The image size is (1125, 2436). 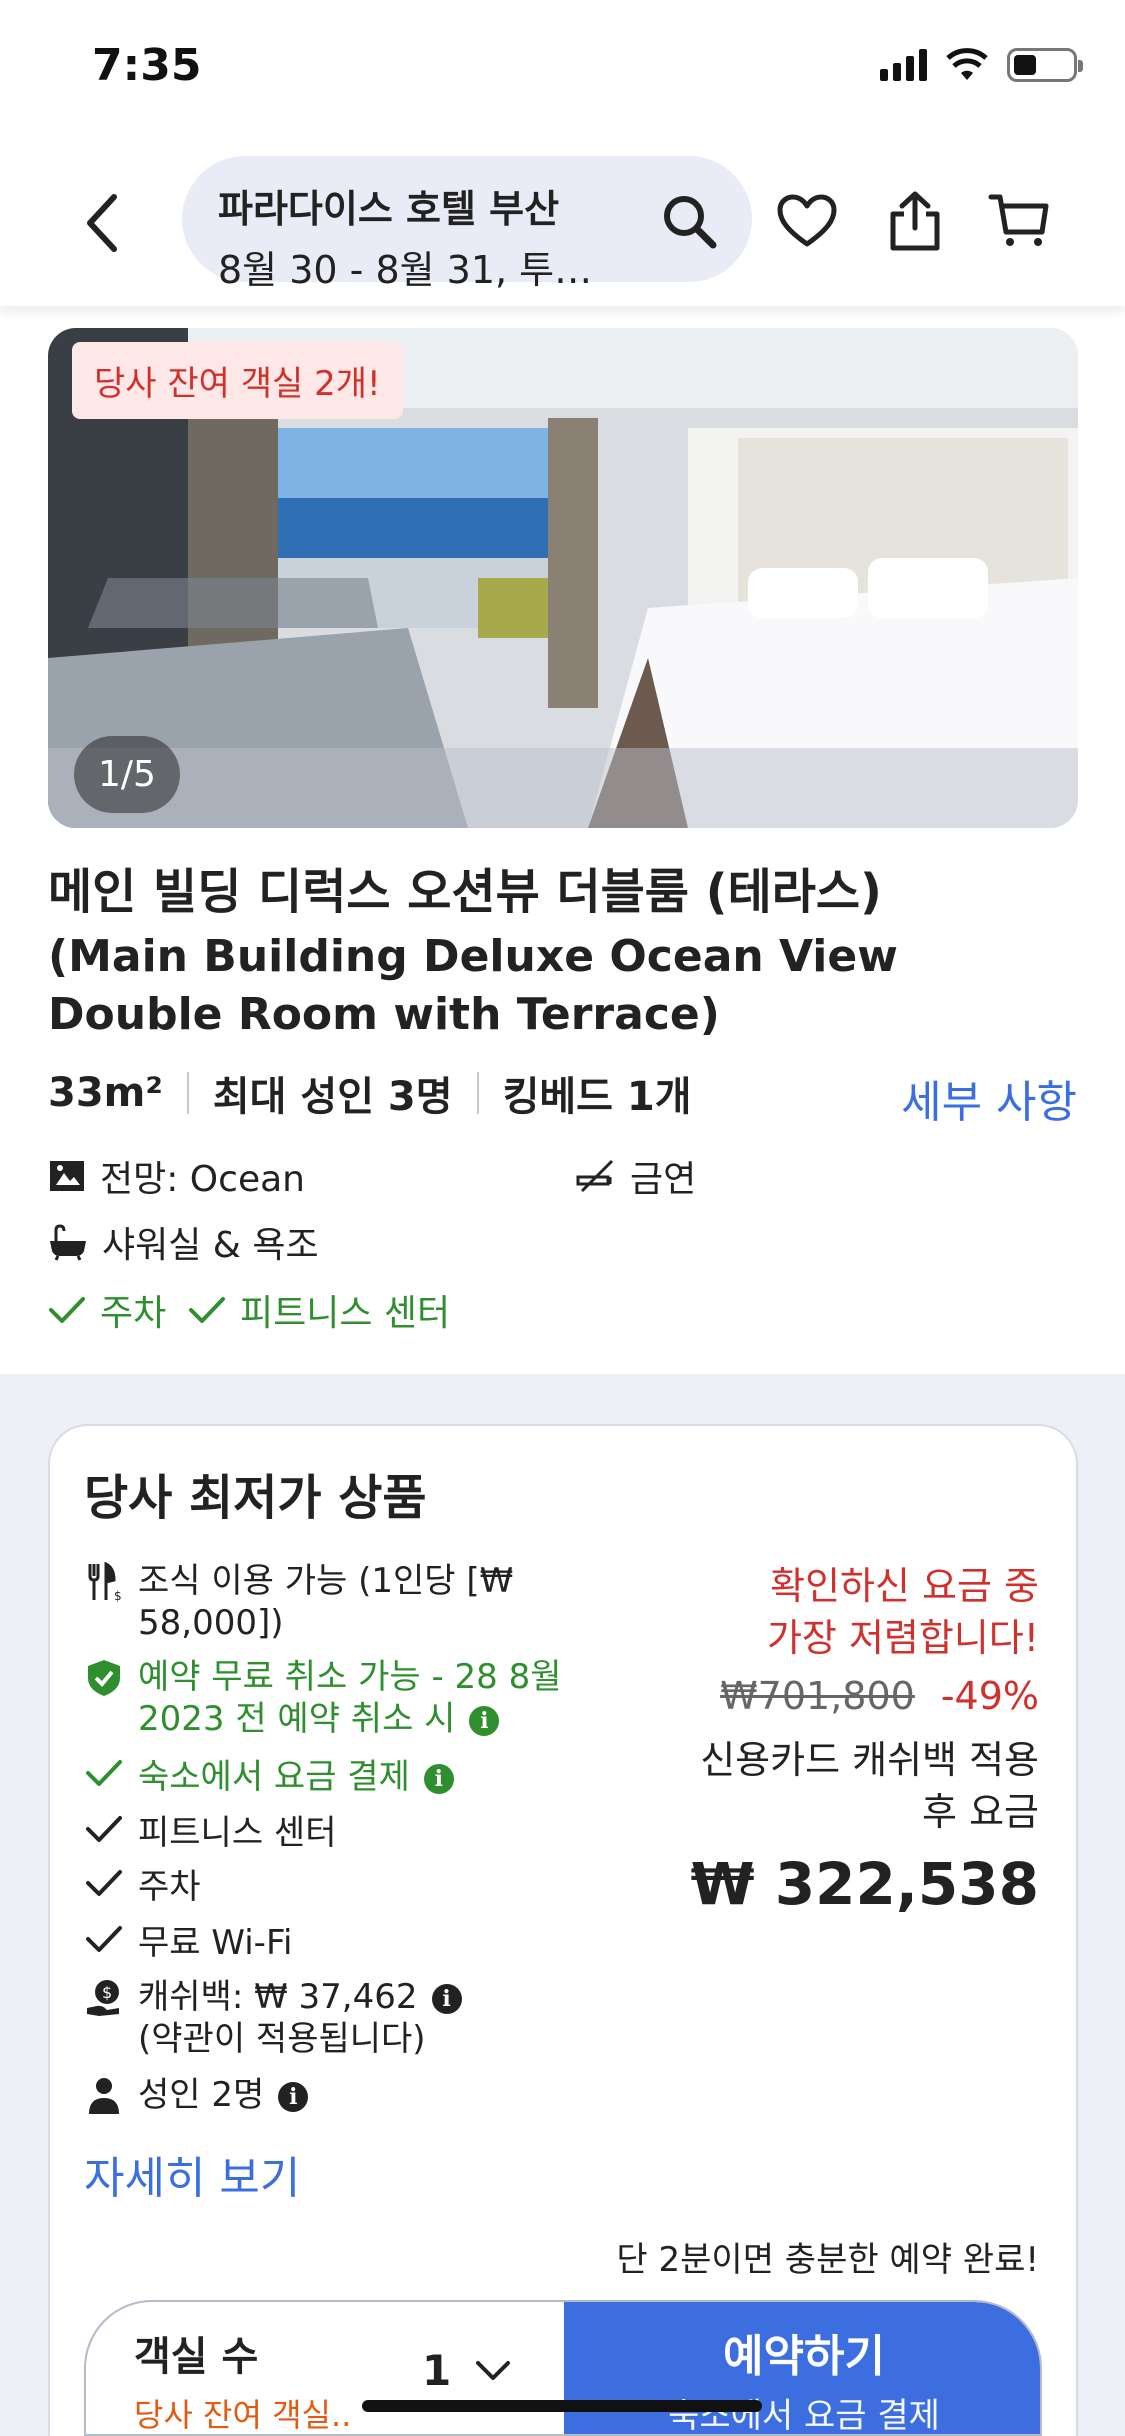 I want to click on back-button, so click(x=102, y=223).